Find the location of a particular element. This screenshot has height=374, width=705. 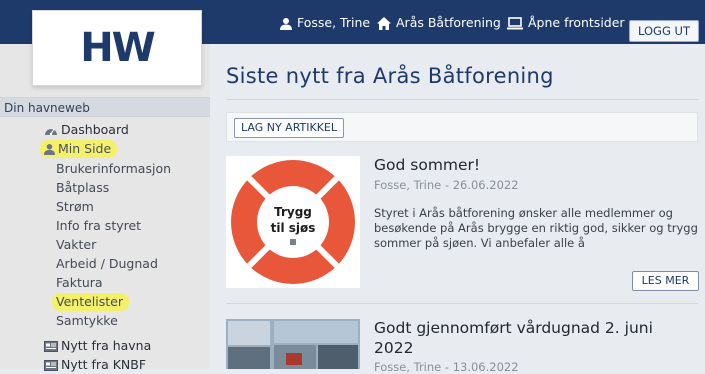

sidebar-item-label: Samtykke is located at coordinates (87, 320).